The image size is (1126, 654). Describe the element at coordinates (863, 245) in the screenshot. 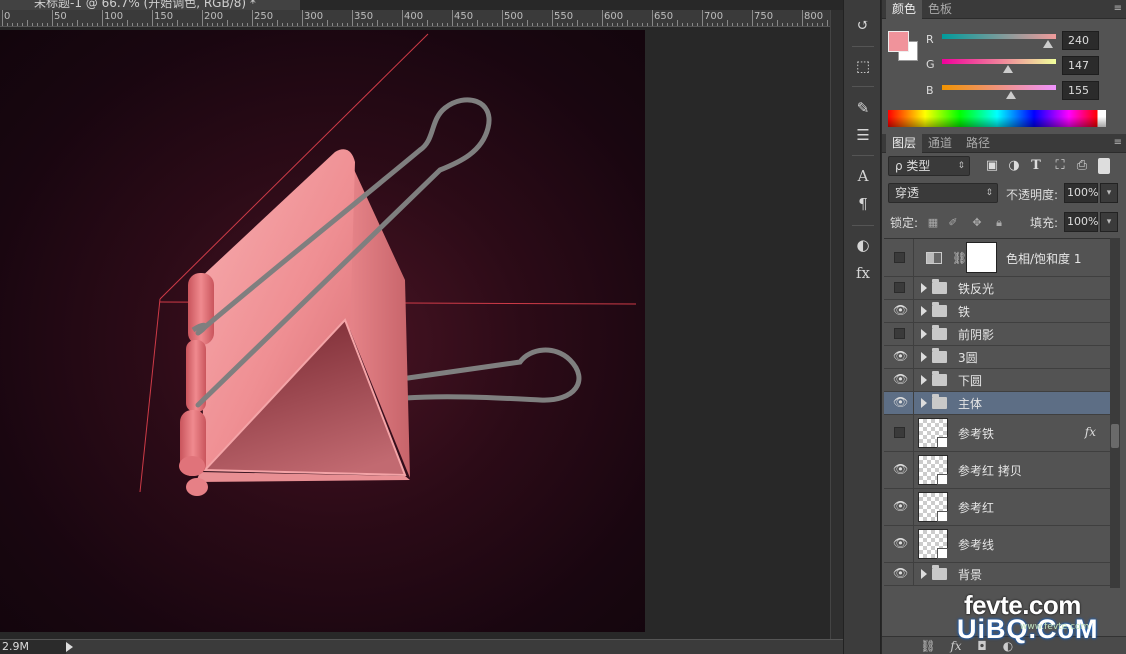

I see `adjustments-icon: ◐` at that location.